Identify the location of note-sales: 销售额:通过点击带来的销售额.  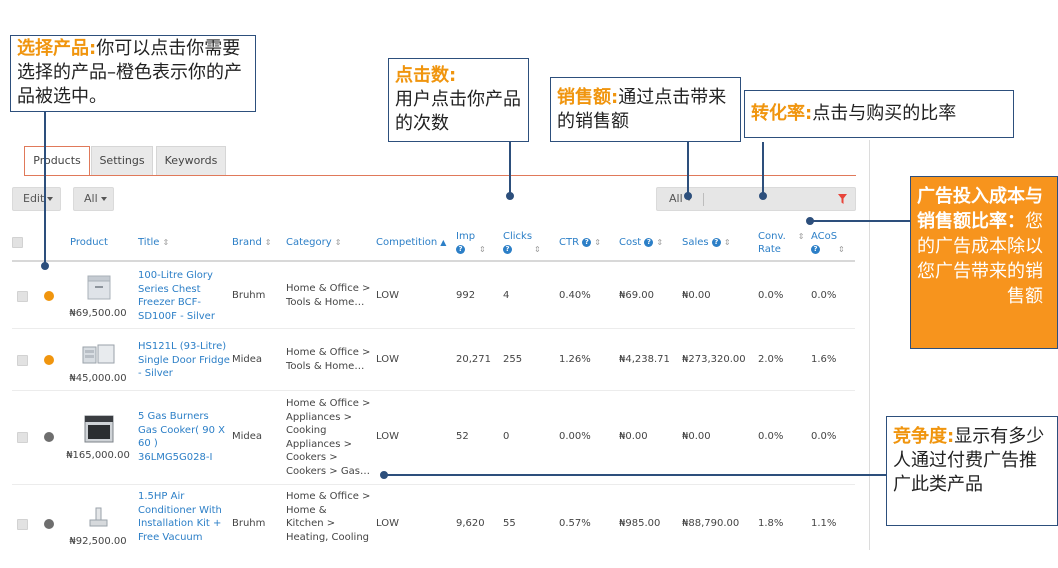
(645, 109).